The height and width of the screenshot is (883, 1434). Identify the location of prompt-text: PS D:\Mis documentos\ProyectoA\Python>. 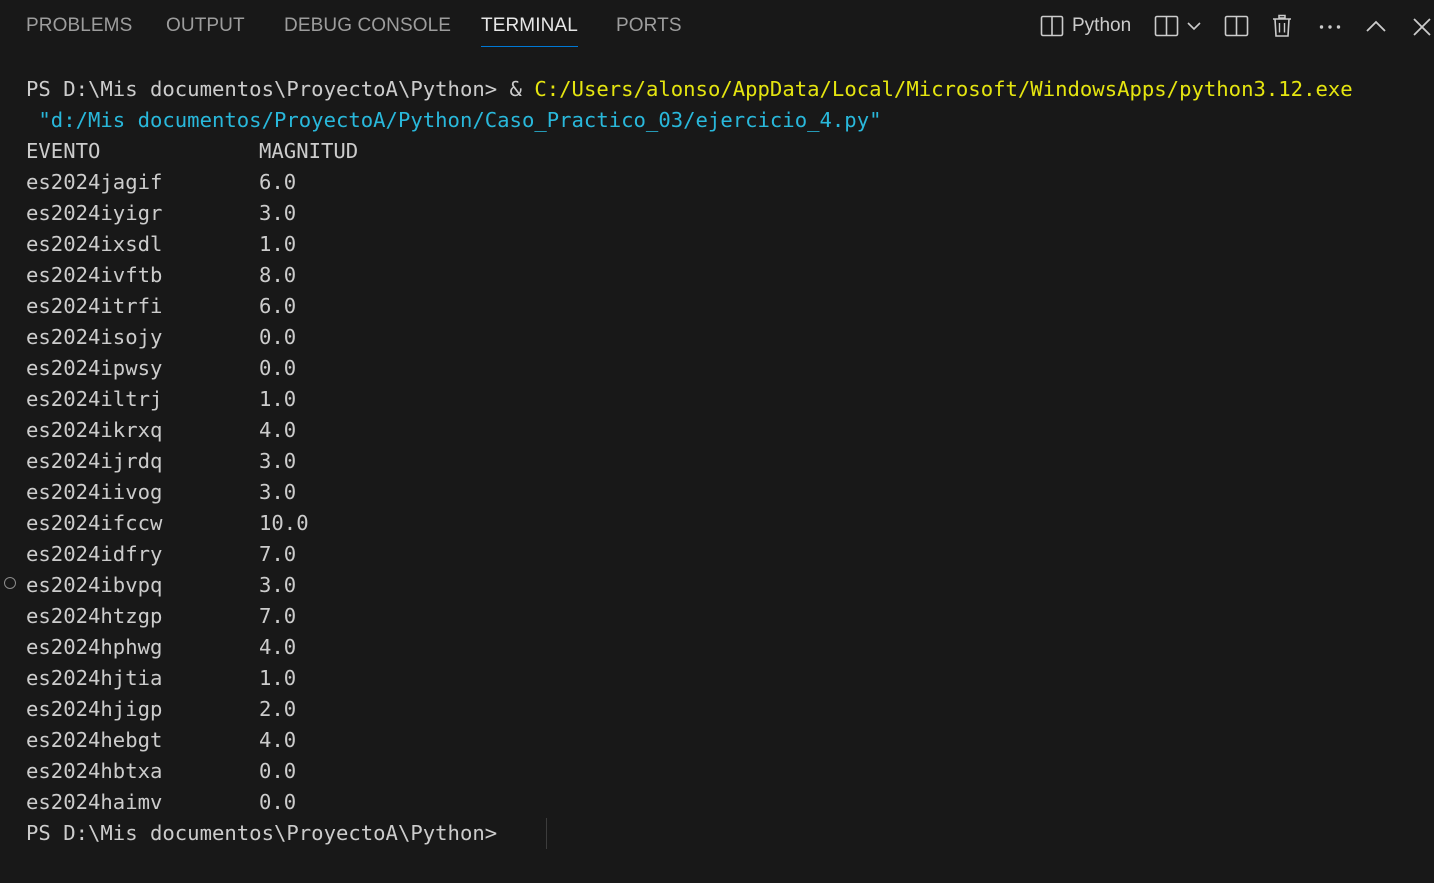
(268, 89).